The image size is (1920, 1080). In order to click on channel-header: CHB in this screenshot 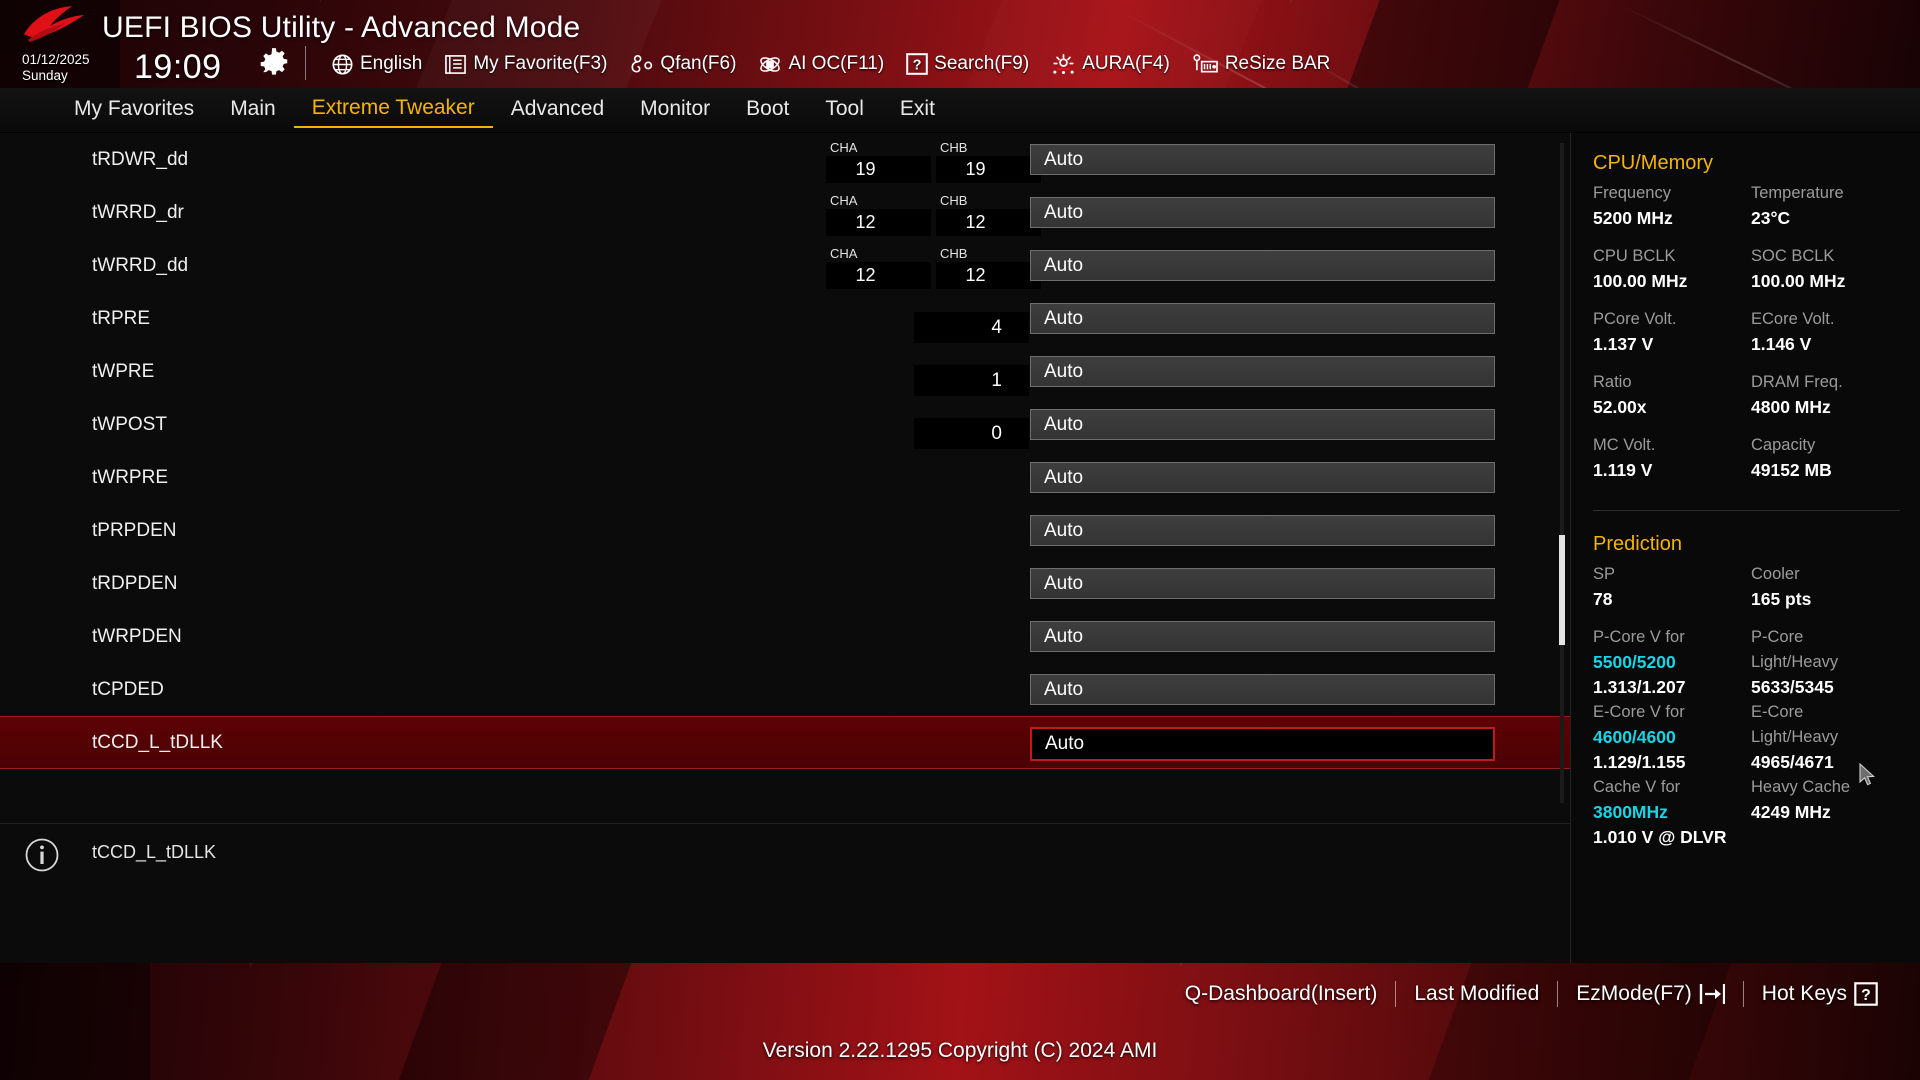, I will do `click(954, 200)`.